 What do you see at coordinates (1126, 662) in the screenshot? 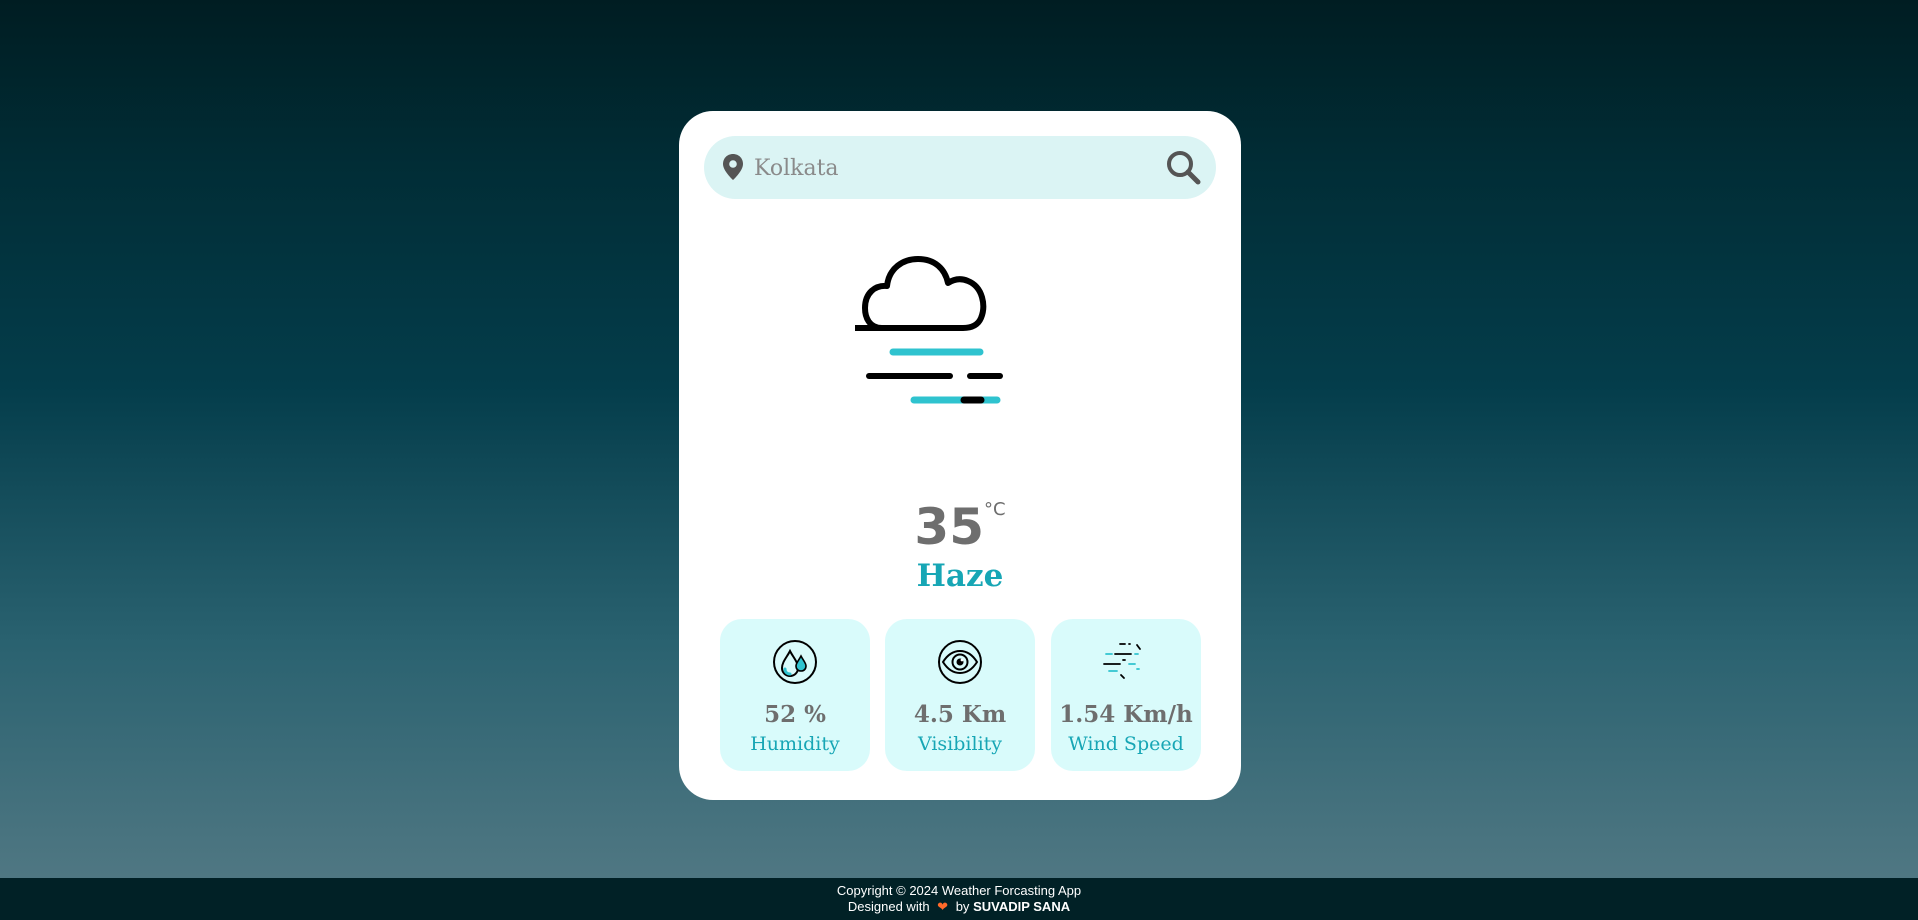
I see `wind-icon` at bounding box center [1126, 662].